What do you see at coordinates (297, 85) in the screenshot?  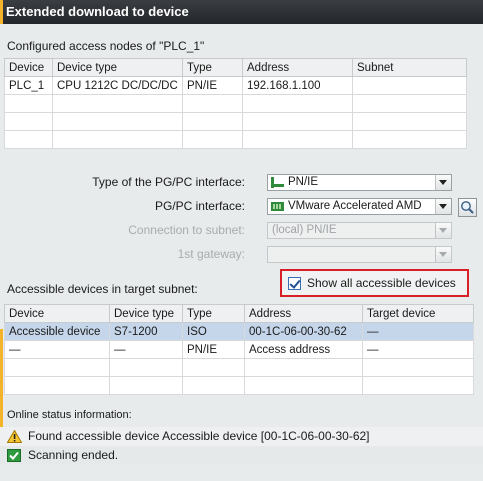 I see `table-cell: 192.168.1.100` at bounding box center [297, 85].